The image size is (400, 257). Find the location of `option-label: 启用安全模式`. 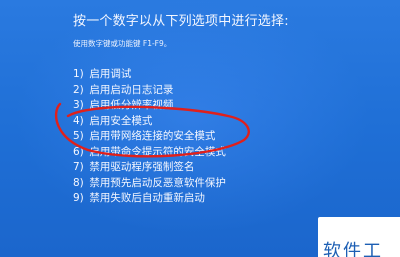

option-label: 启用安全模式 is located at coordinates (121, 120).